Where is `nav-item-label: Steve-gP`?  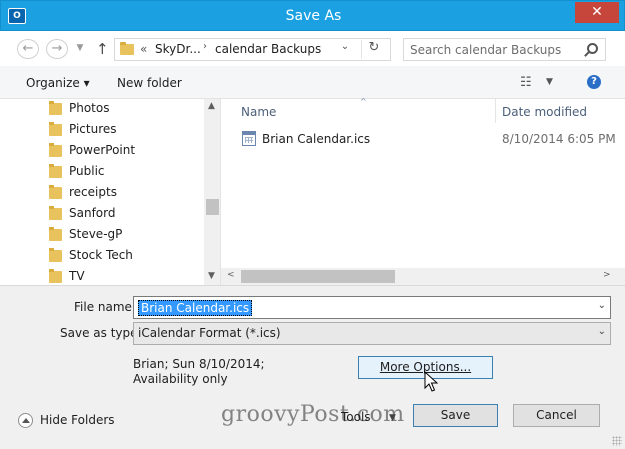 nav-item-label: Steve-gP is located at coordinates (96, 234).